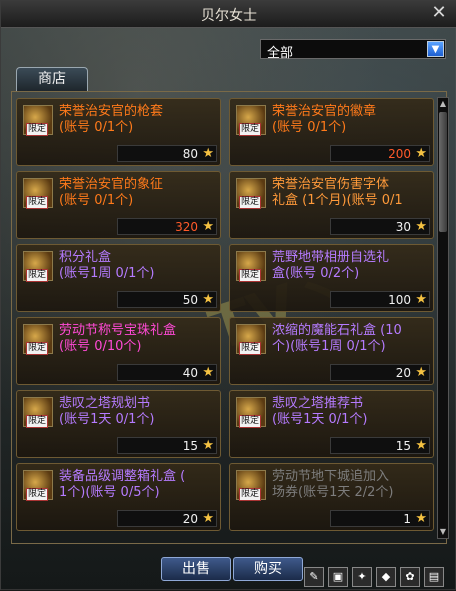  I want to click on chevron-down-icon: ▼, so click(435, 49).